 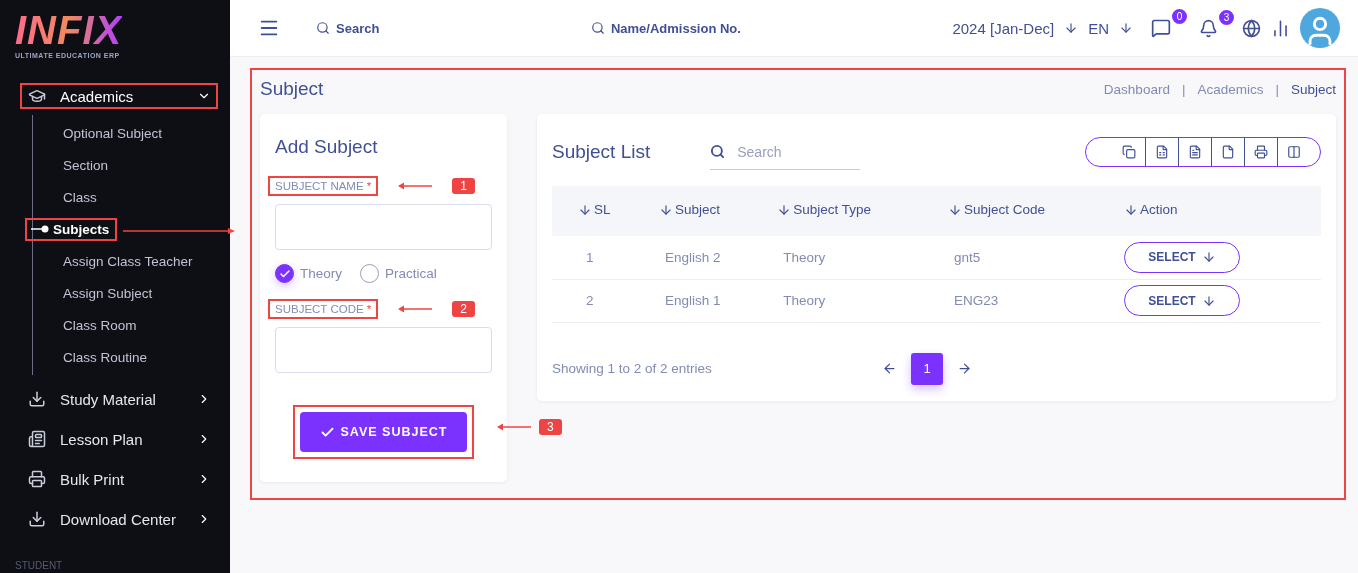 I want to click on callout-number: 1, so click(x=463, y=186).